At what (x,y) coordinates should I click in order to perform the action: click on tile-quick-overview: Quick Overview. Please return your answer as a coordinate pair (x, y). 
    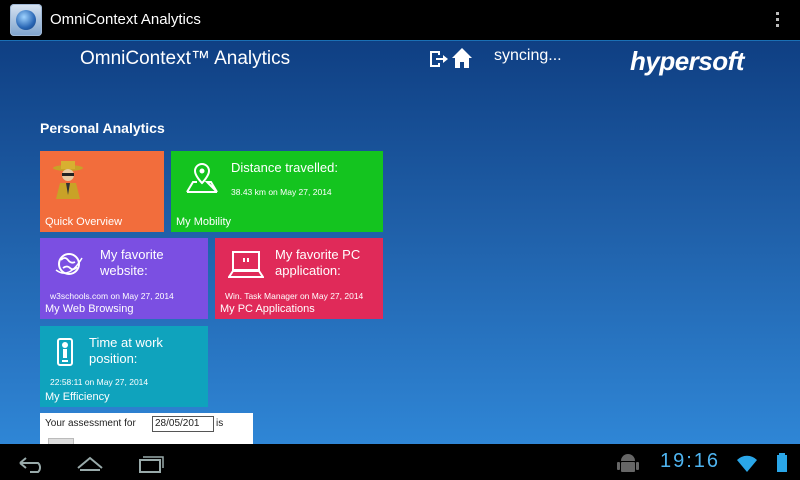
    Looking at the image, I should click on (102, 191).